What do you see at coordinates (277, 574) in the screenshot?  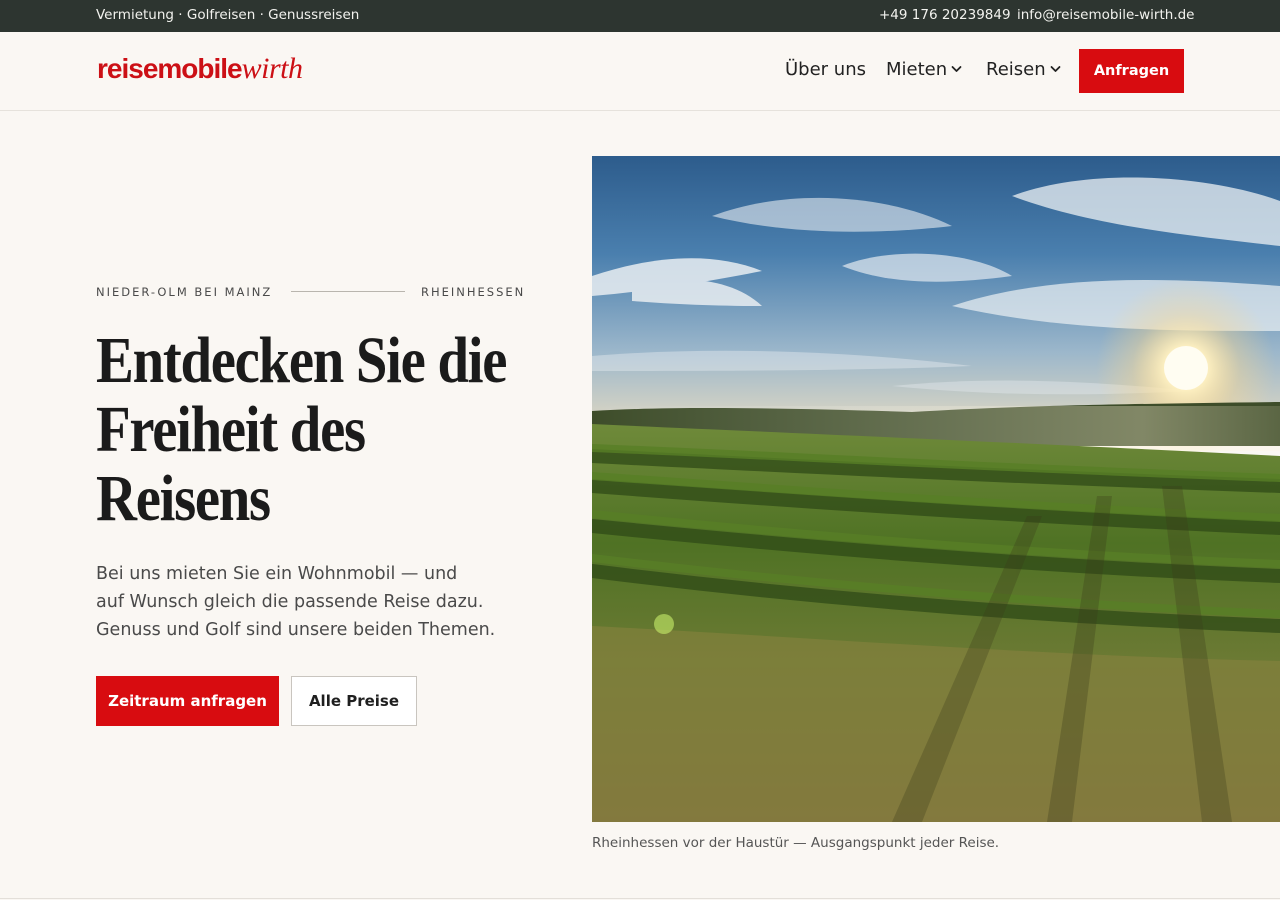 I see `lead-line: Bei uns mieten Sie ein Wohnmobil — und` at bounding box center [277, 574].